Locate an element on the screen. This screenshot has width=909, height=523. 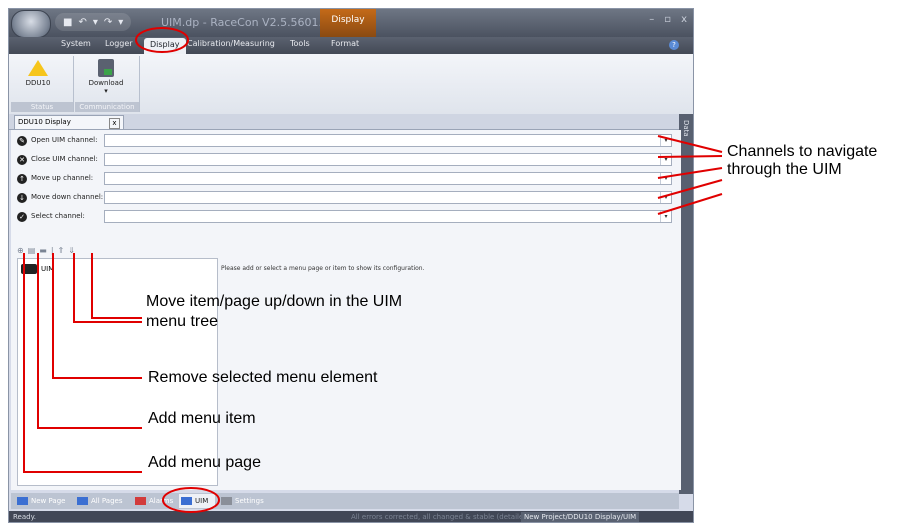
tab-calibration-measuring: Calibration/Measuring is located at coordinates (231, 43).